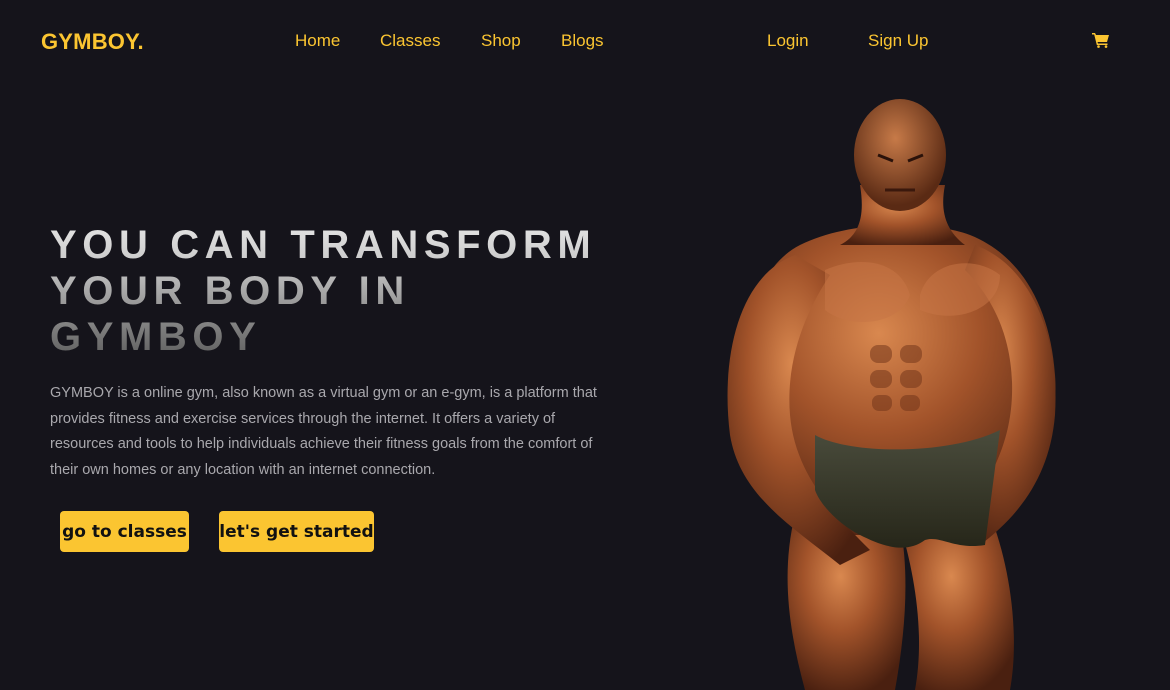  What do you see at coordinates (501, 41) in the screenshot?
I see `nav-shop-link: Shop` at bounding box center [501, 41].